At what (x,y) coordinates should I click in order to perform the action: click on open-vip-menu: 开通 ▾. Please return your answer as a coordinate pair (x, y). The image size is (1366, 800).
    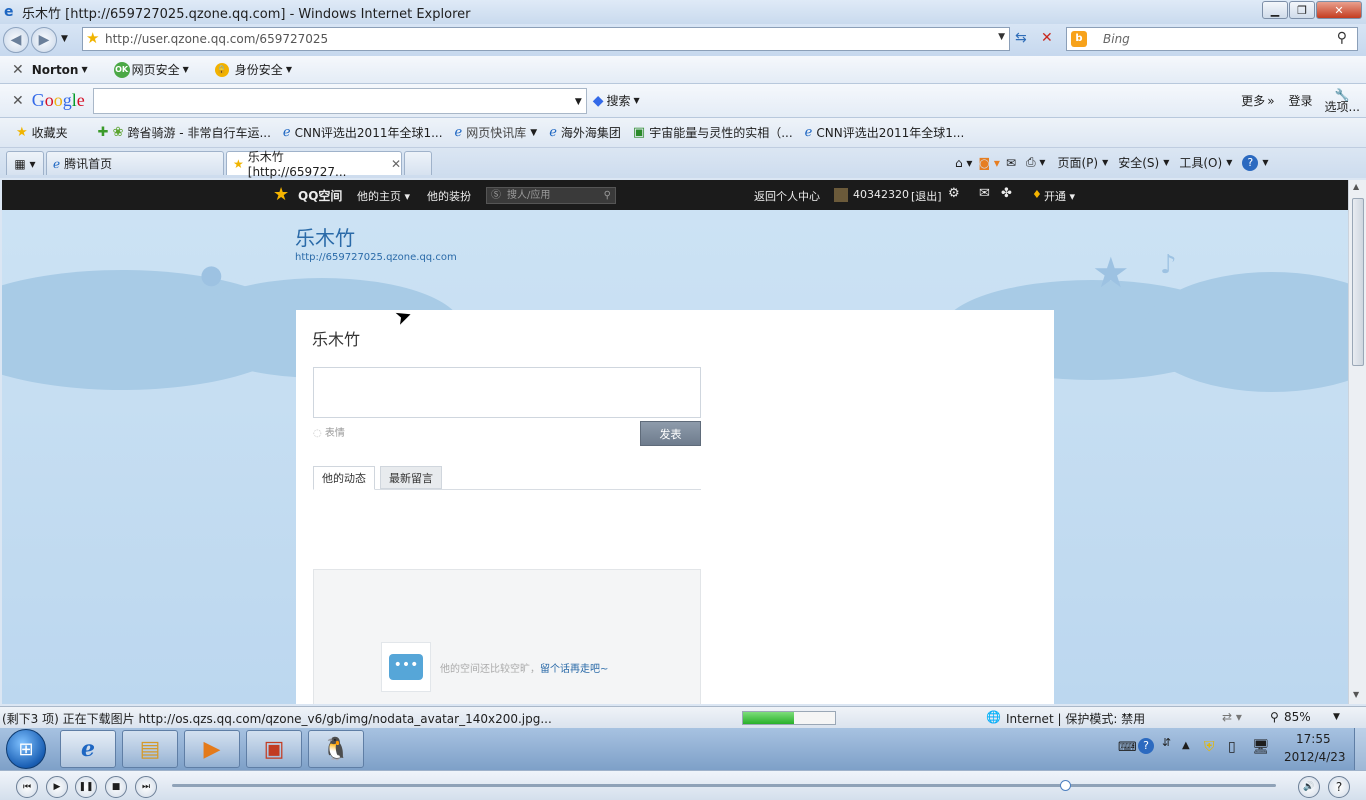
    Looking at the image, I should click on (1059, 196).